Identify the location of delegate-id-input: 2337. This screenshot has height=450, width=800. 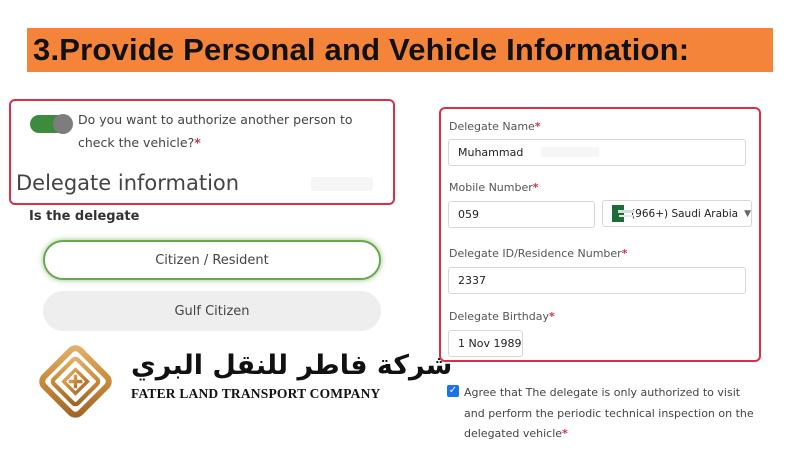
(597, 280).